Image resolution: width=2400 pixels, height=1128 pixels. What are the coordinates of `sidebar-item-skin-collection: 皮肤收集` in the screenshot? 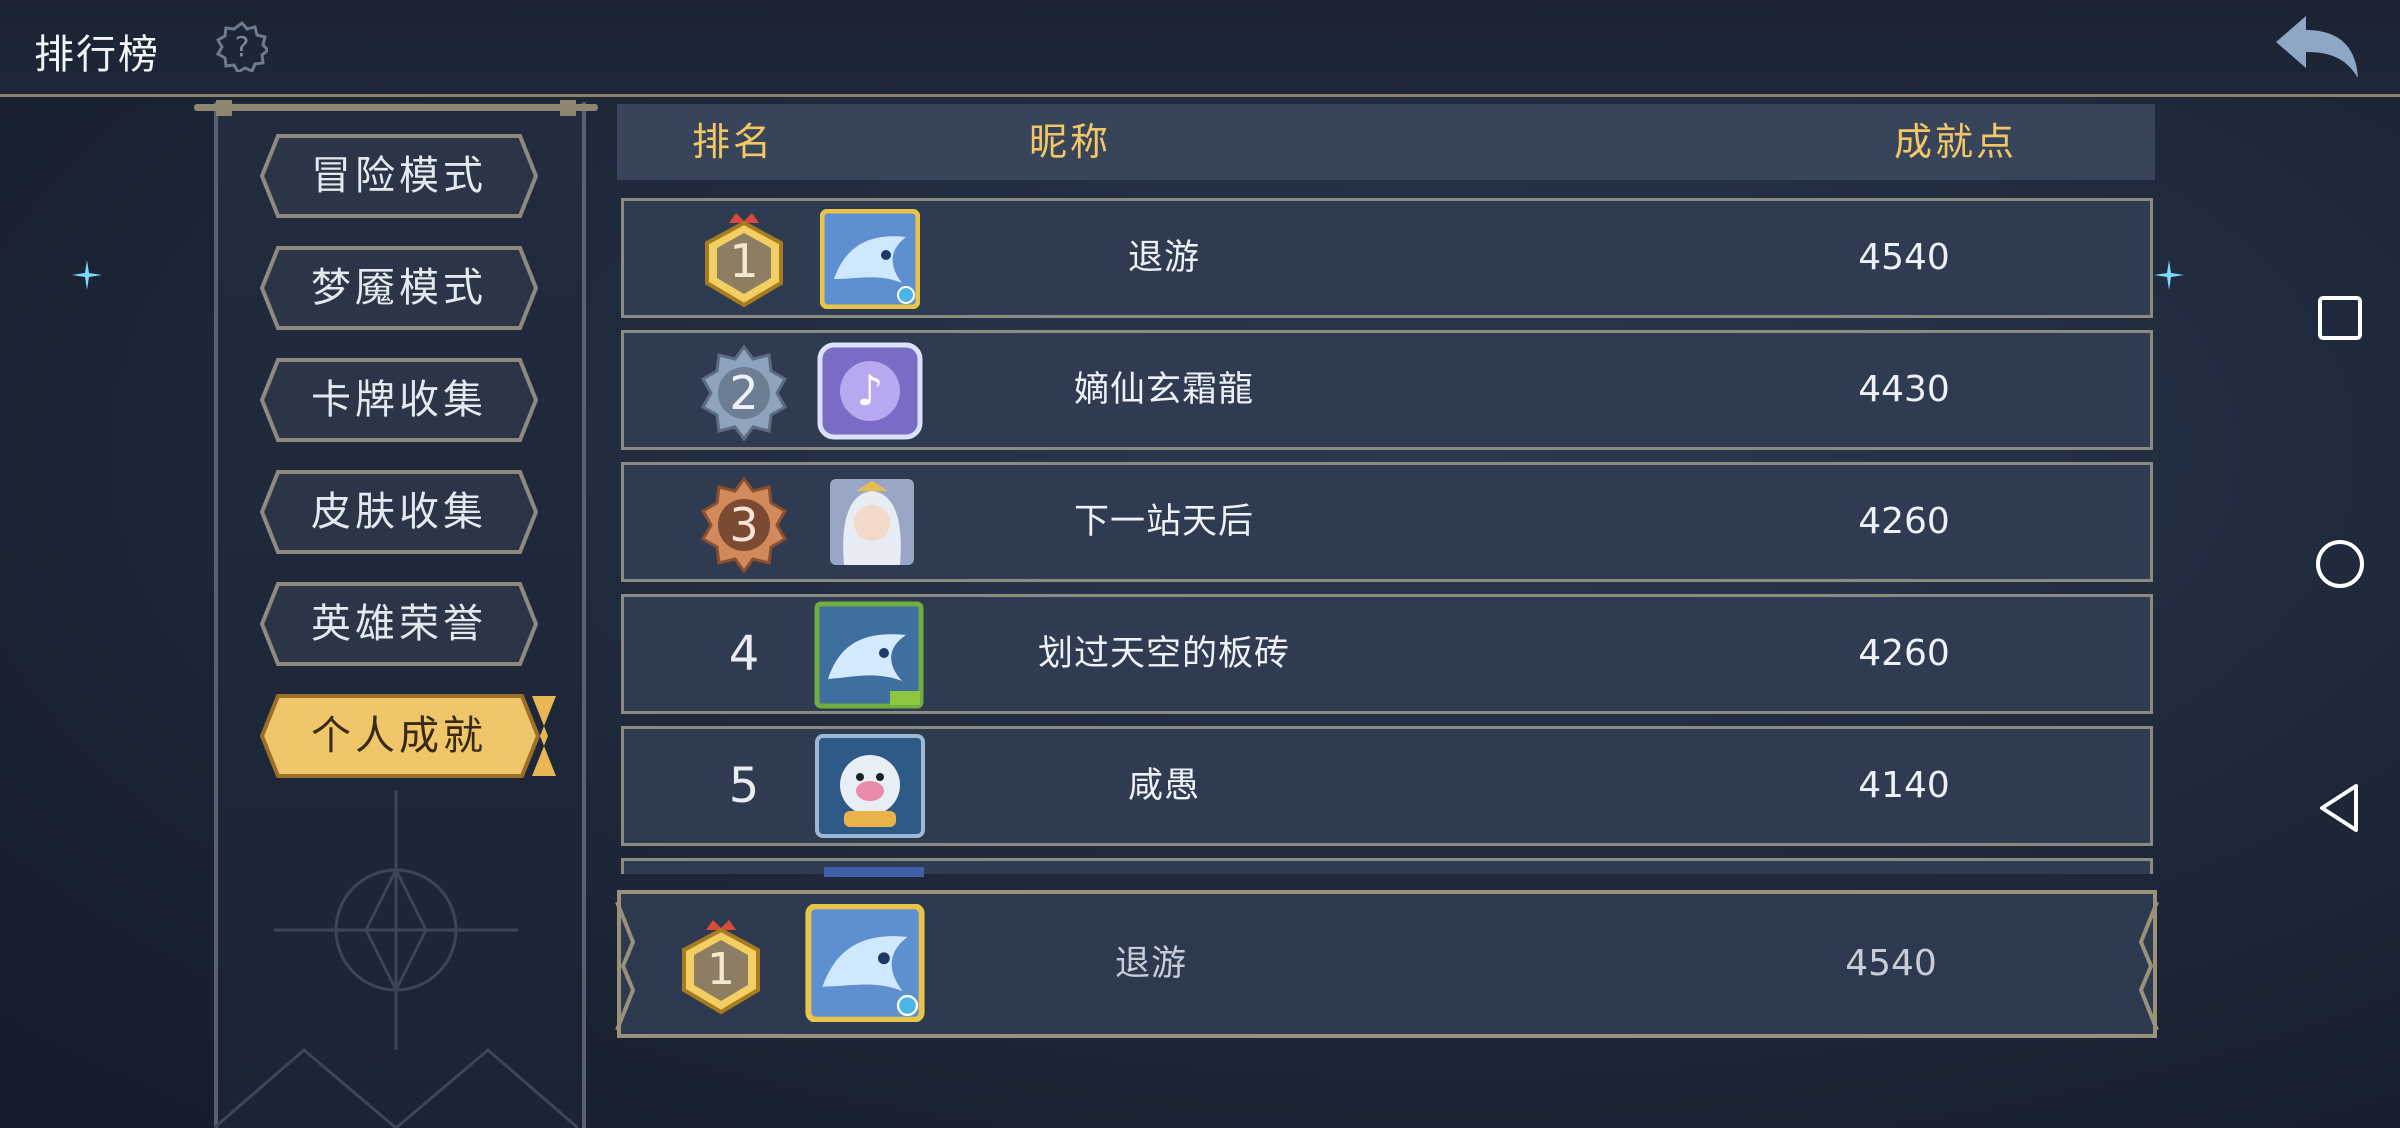 It's located at (399, 512).